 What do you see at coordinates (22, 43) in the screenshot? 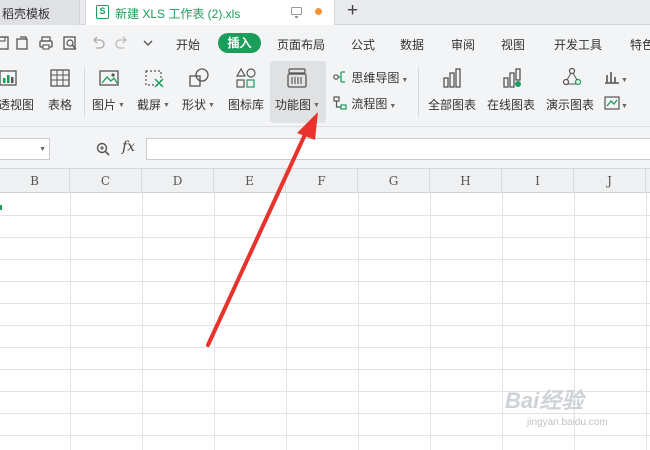
I see `export-icon` at bounding box center [22, 43].